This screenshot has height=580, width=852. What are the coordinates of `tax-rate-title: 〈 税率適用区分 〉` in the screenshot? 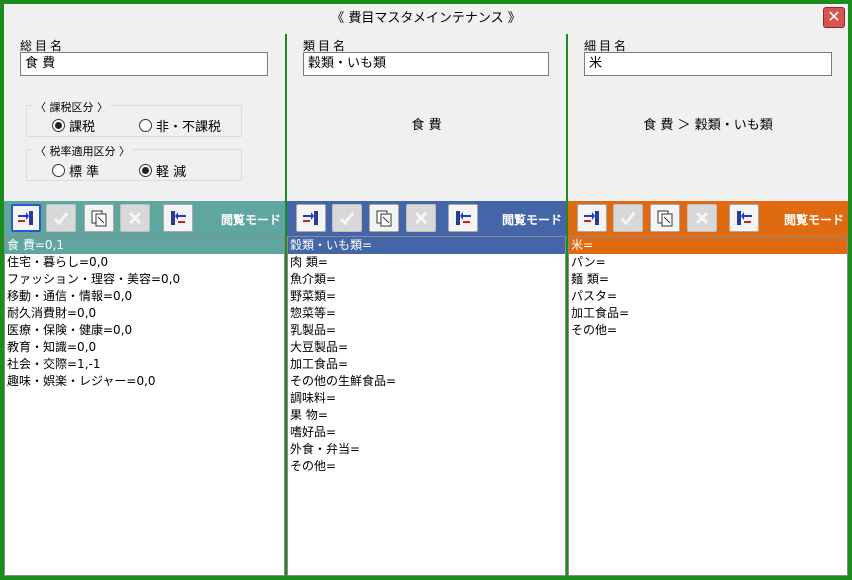 It's located at (82, 151).